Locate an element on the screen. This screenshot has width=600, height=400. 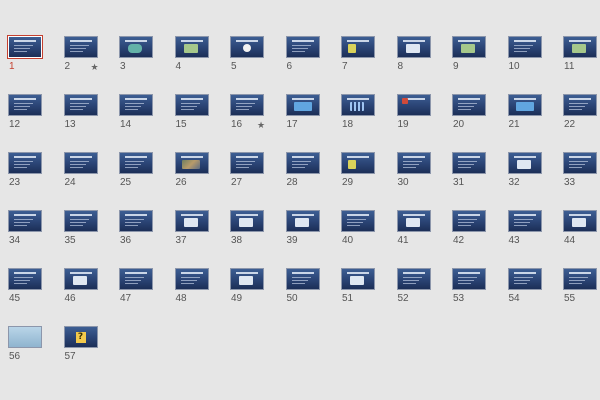
slide-thumbnail: 52 is located at coordinates (419, 286).